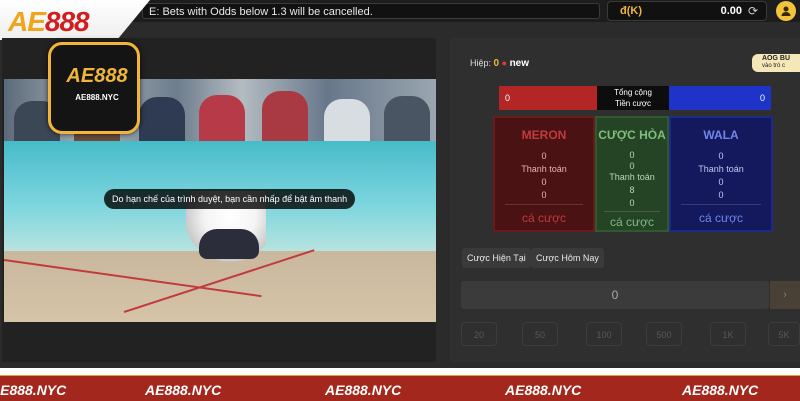 The image size is (800, 401). I want to click on brand-logo: AE888, so click(49, 21).